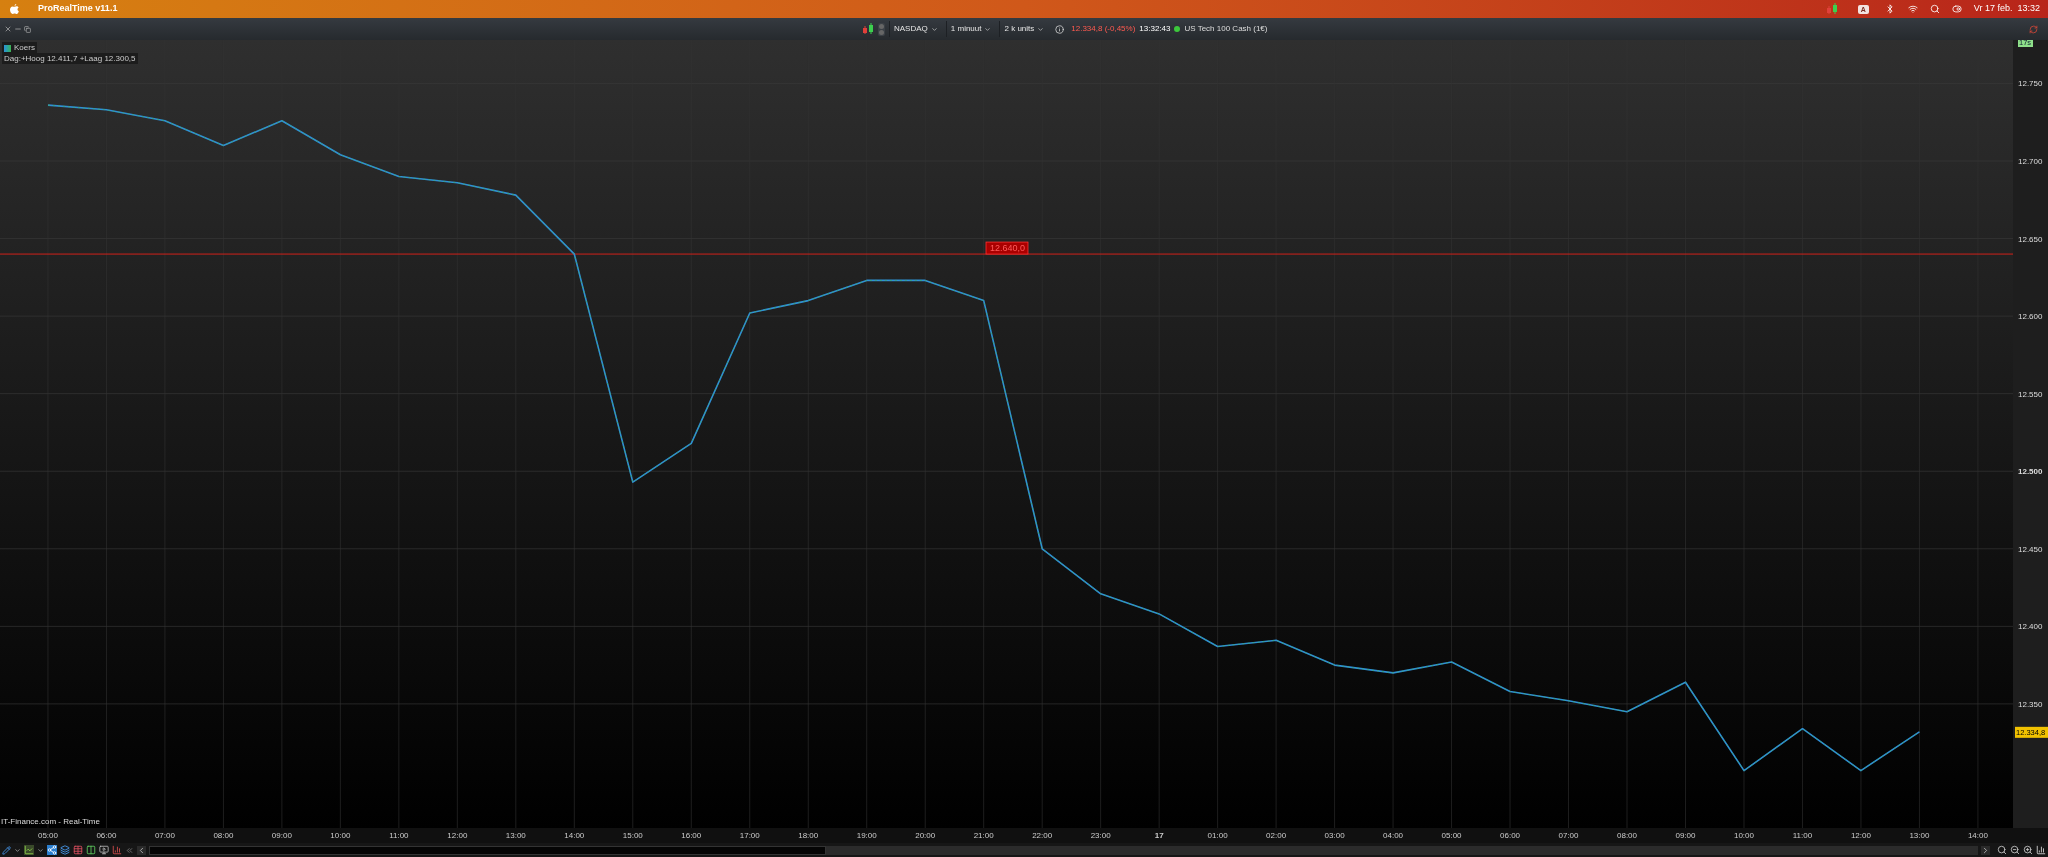 This screenshot has width=2048, height=857. What do you see at coordinates (65, 850) in the screenshot?
I see `layers-icon` at bounding box center [65, 850].